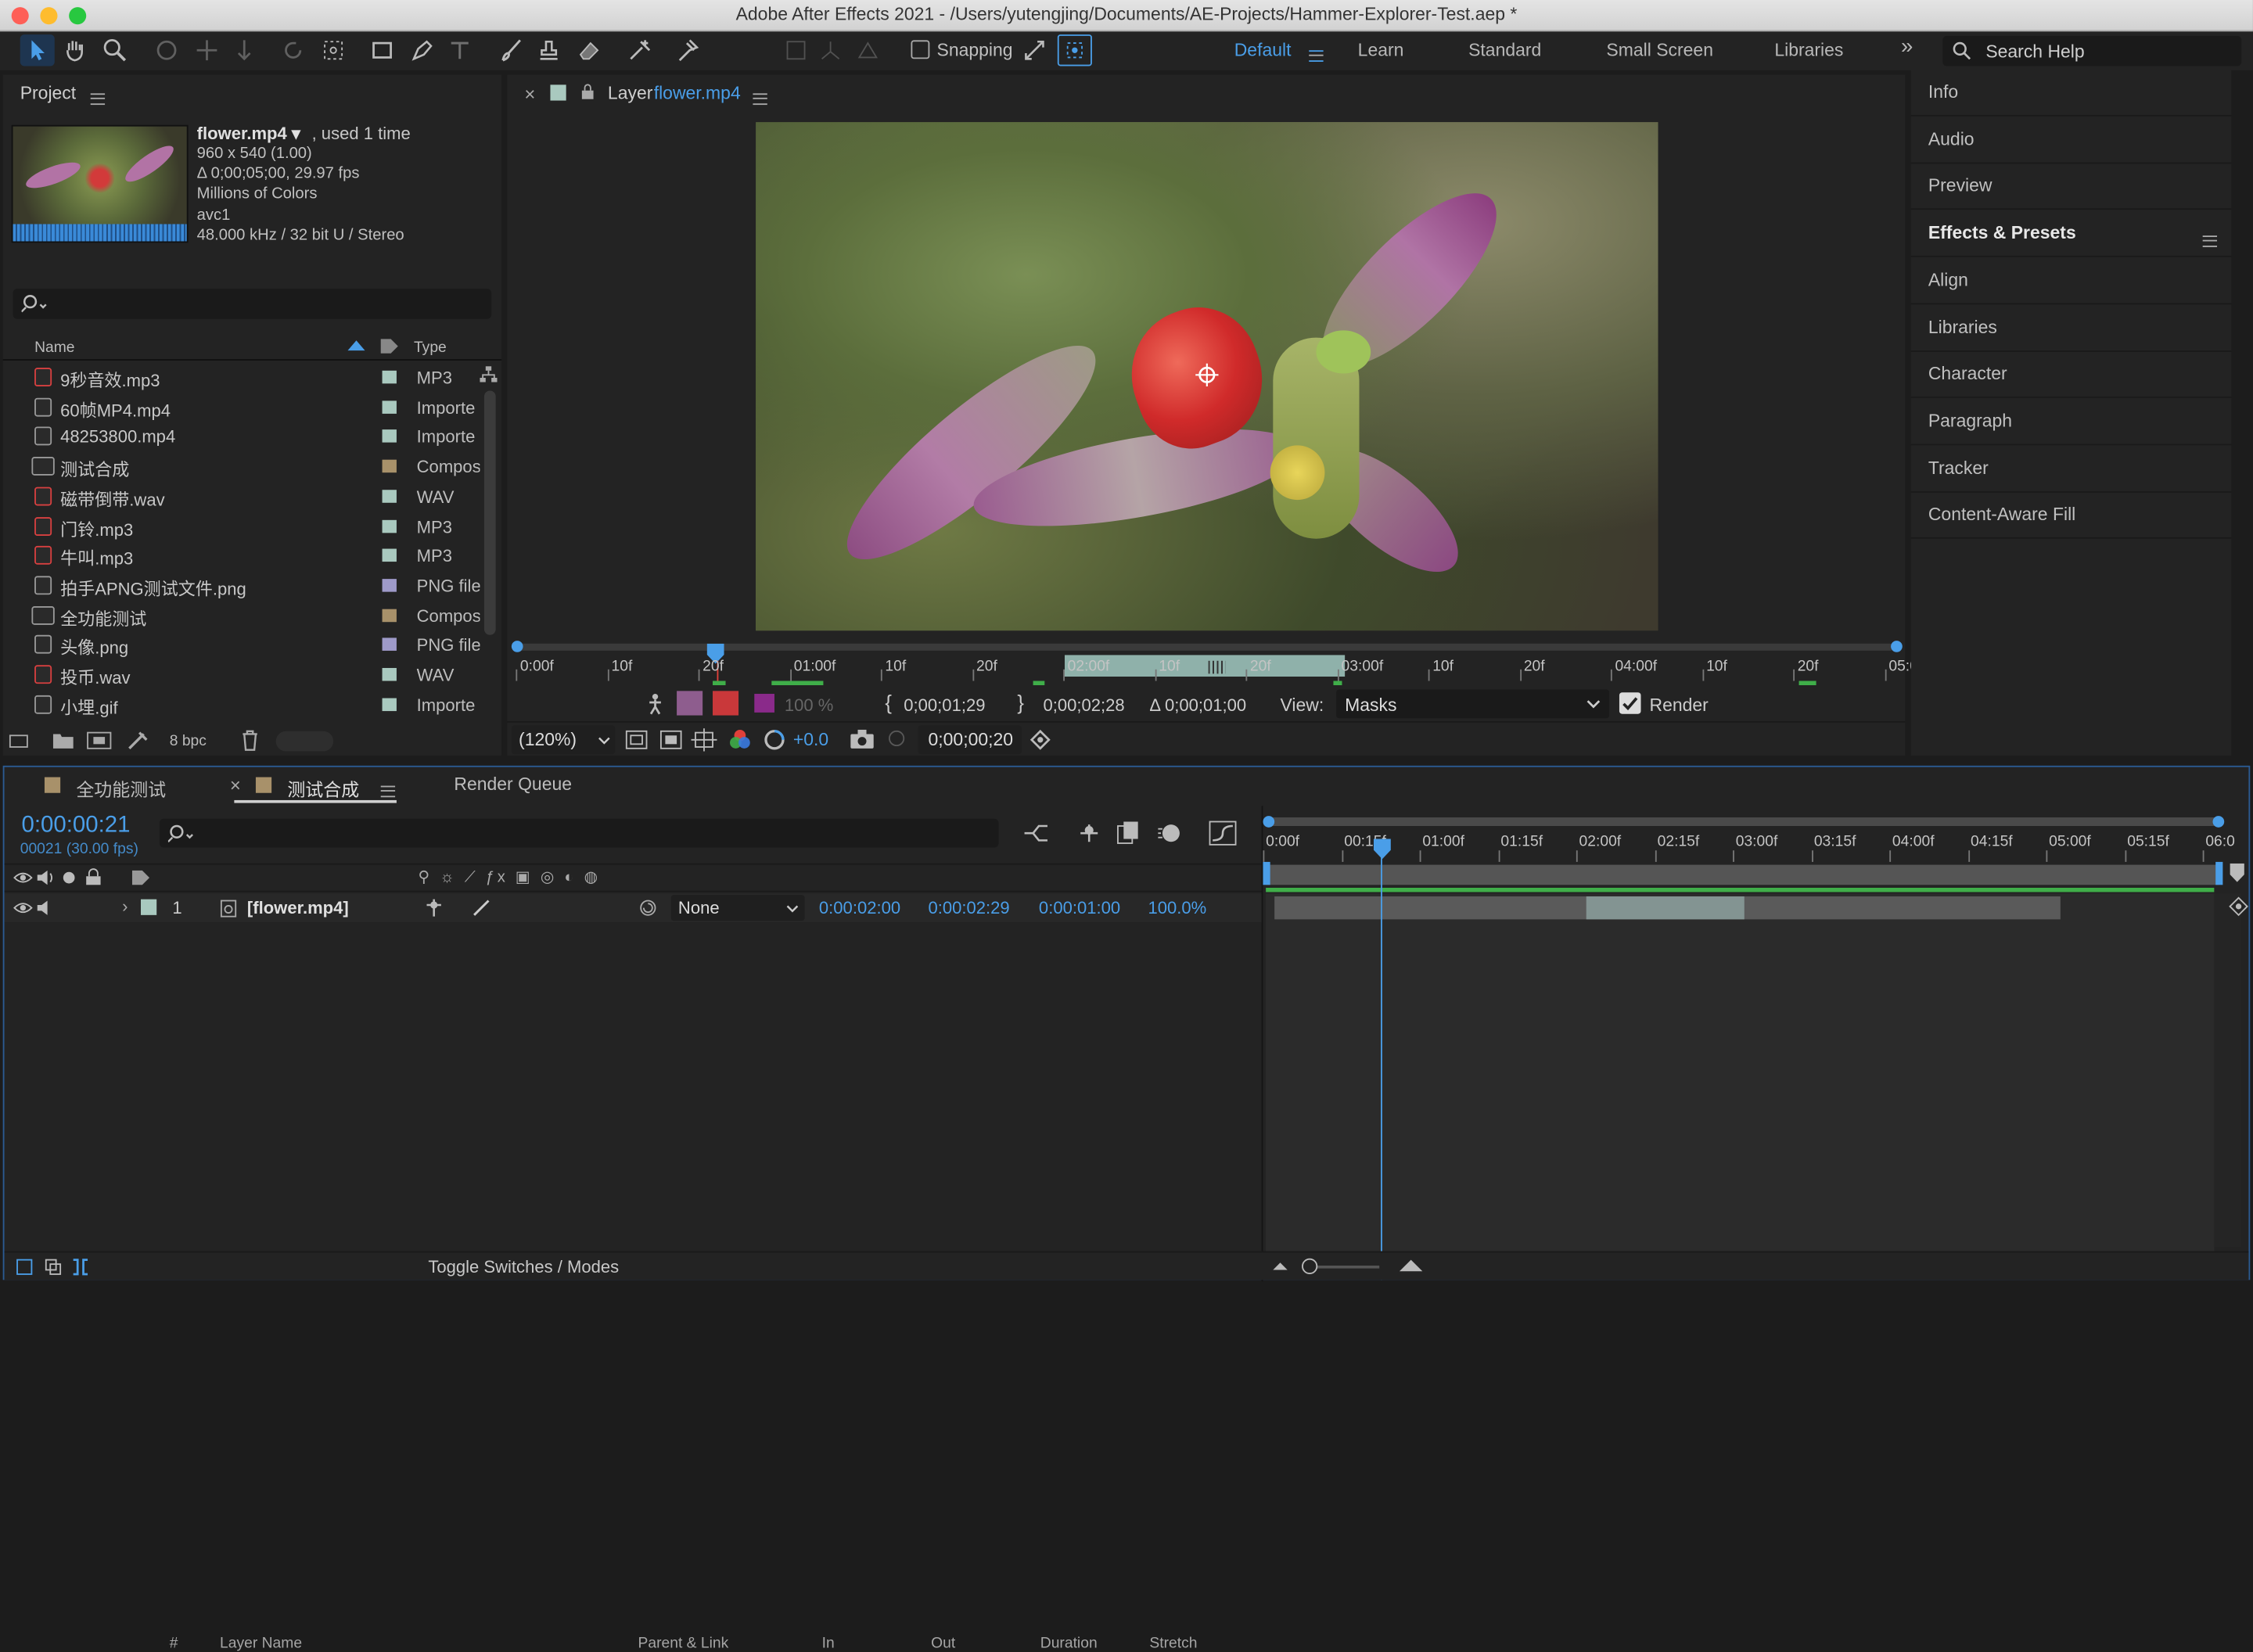  I want to click on audio-speaker-icon, so click(46, 878).